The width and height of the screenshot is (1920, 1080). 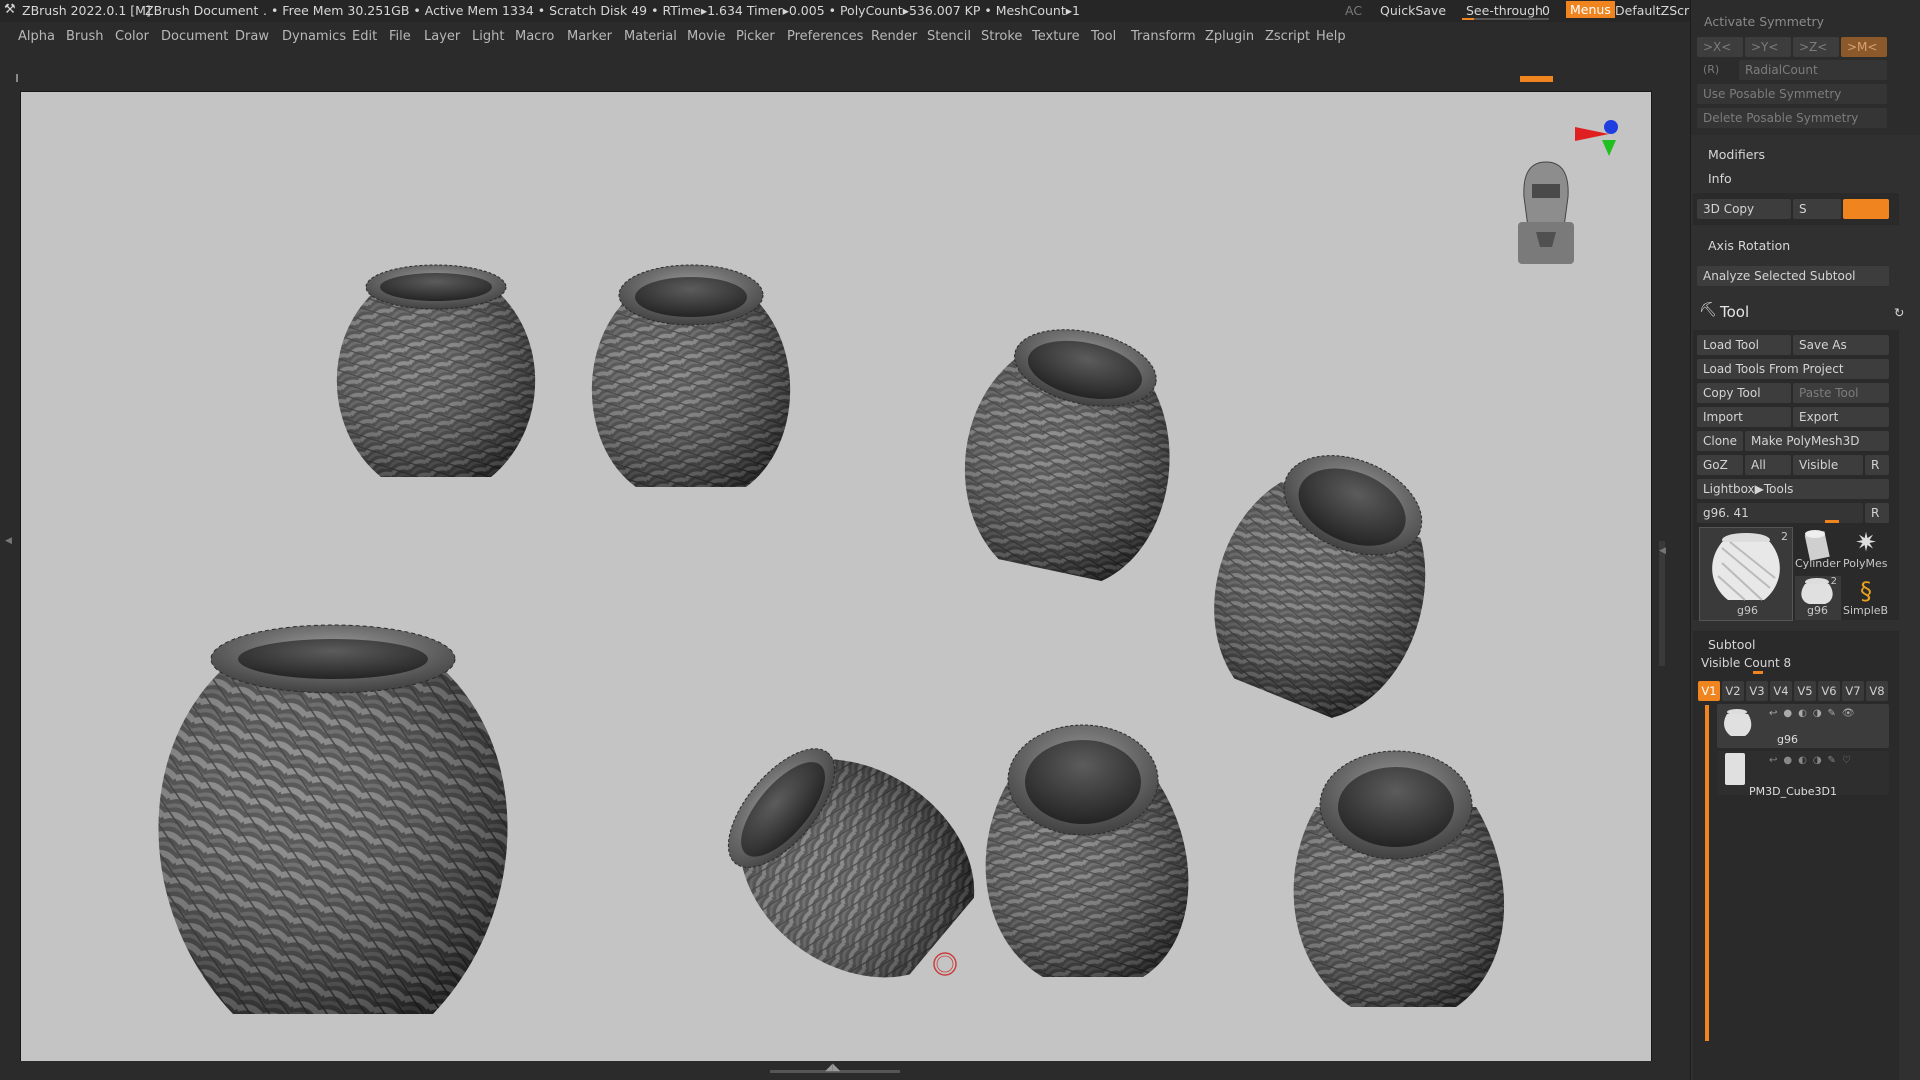 I want to click on menu-material: Material, so click(x=650, y=36).